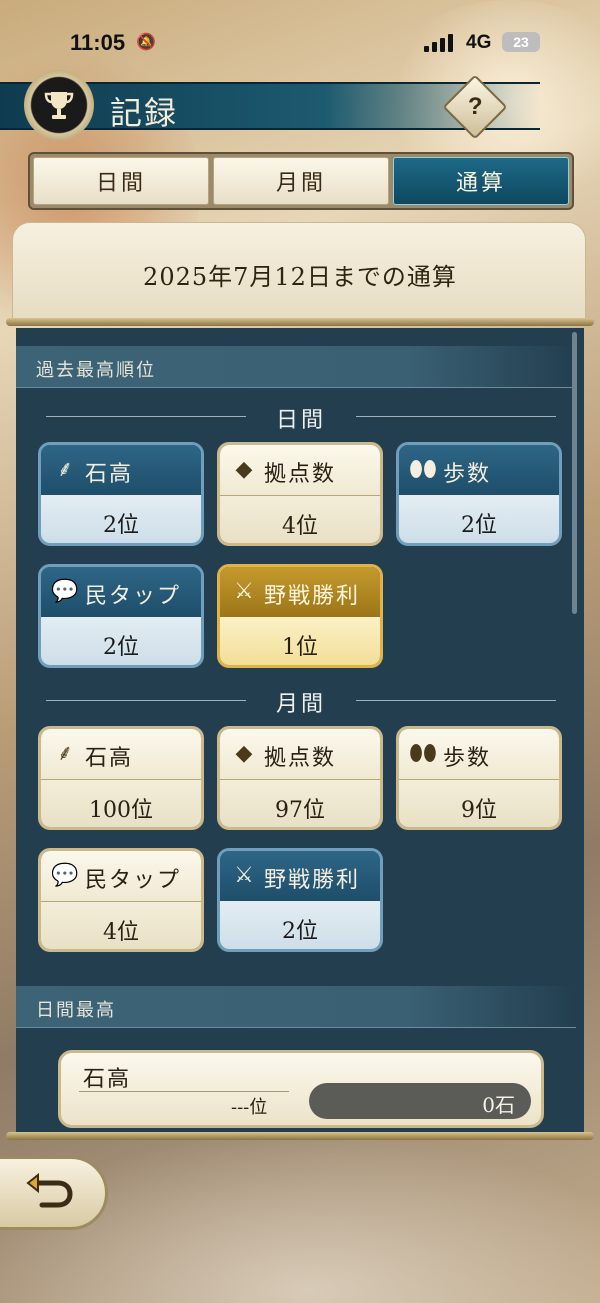  What do you see at coordinates (498, 1105) in the screenshot?
I see `record-value: 0石` at bounding box center [498, 1105].